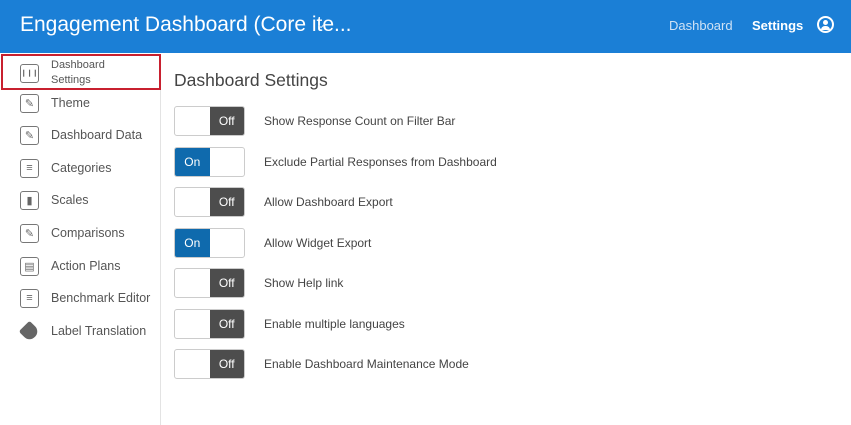  What do you see at coordinates (321, 24) in the screenshot?
I see `chevron-down-icon: ⌄` at bounding box center [321, 24].